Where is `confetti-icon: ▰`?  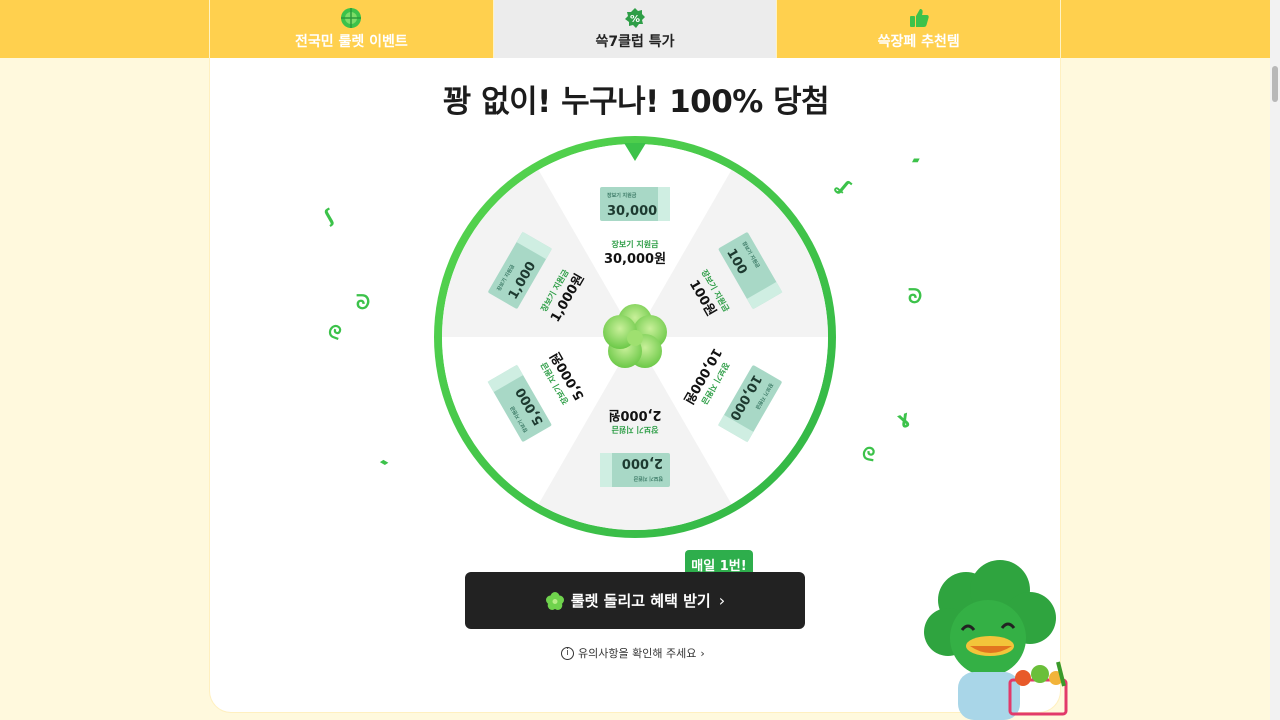
confetti-icon: ▰ is located at coordinates (916, 160).